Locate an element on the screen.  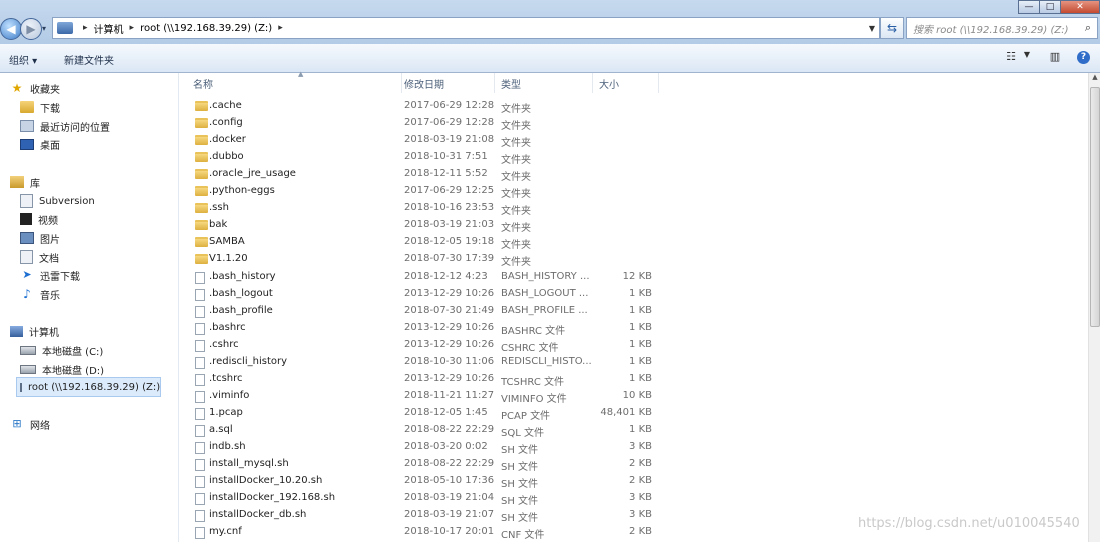
table-row: .bashrc 2013-12-29 10:26 BASHRC 文件 1 KB is located at coordinates (426, 328).